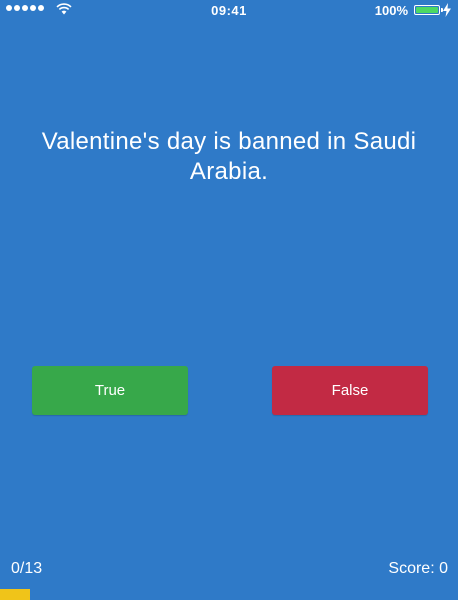 This screenshot has height=600, width=458. What do you see at coordinates (391, 10) in the screenshot?
I see `battery-percent: 100%` at bounding box center [391, 10].